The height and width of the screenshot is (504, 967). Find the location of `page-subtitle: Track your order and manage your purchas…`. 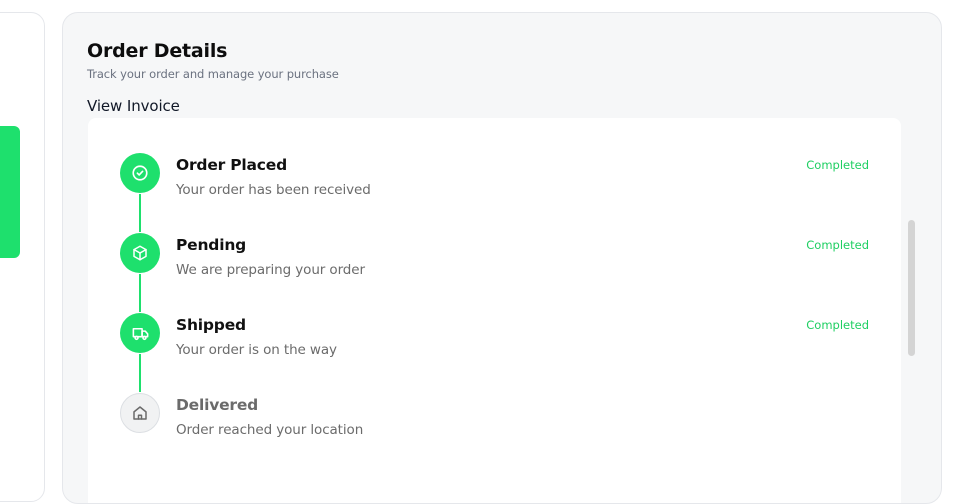

page-subtitle: Track your order and manage your purchas… is located at coordinates (213, 74).